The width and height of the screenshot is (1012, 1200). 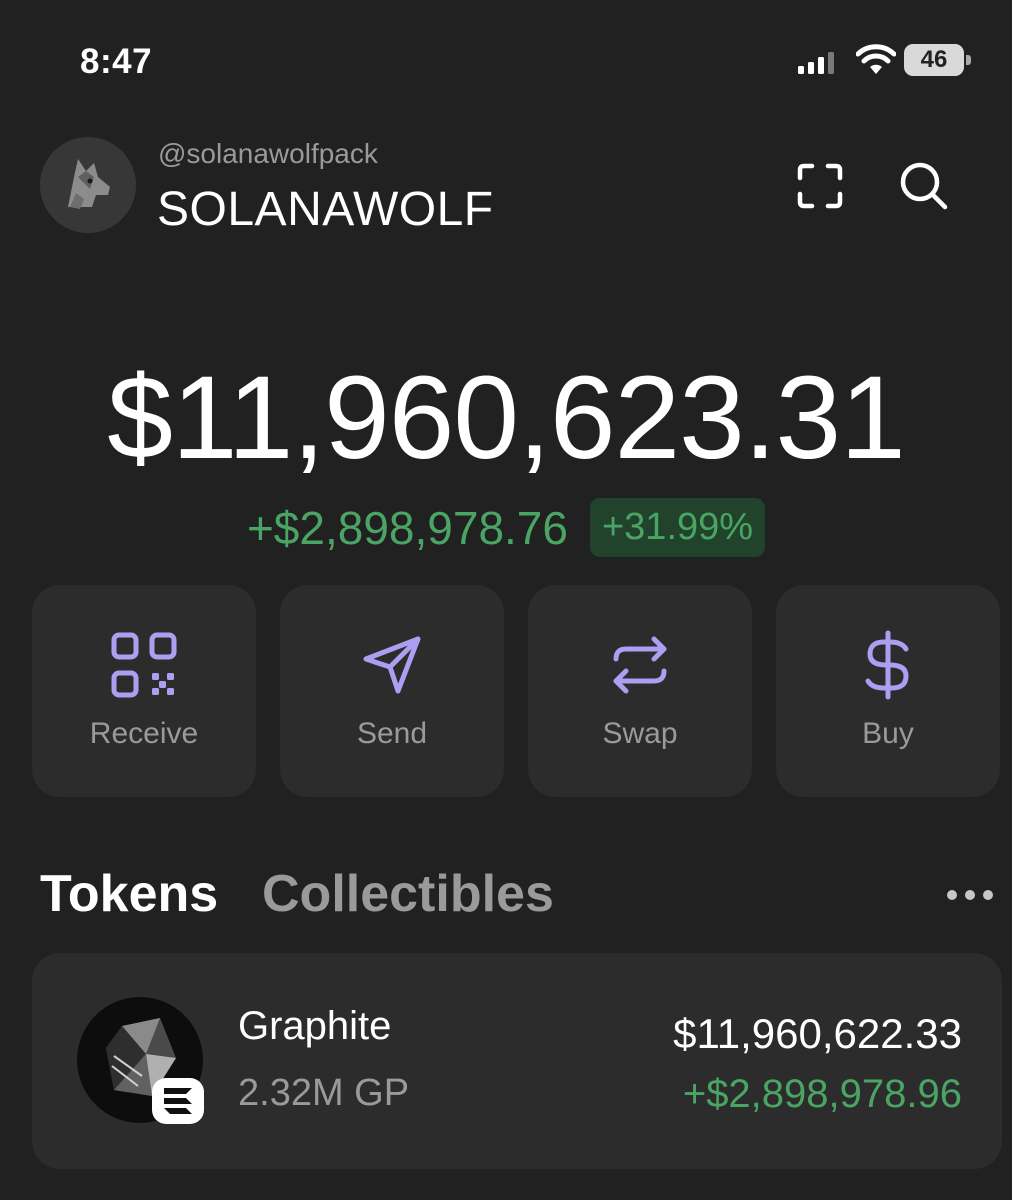 I want to click on account-handle: @solanawolfpack, so click(x=268, y=154).